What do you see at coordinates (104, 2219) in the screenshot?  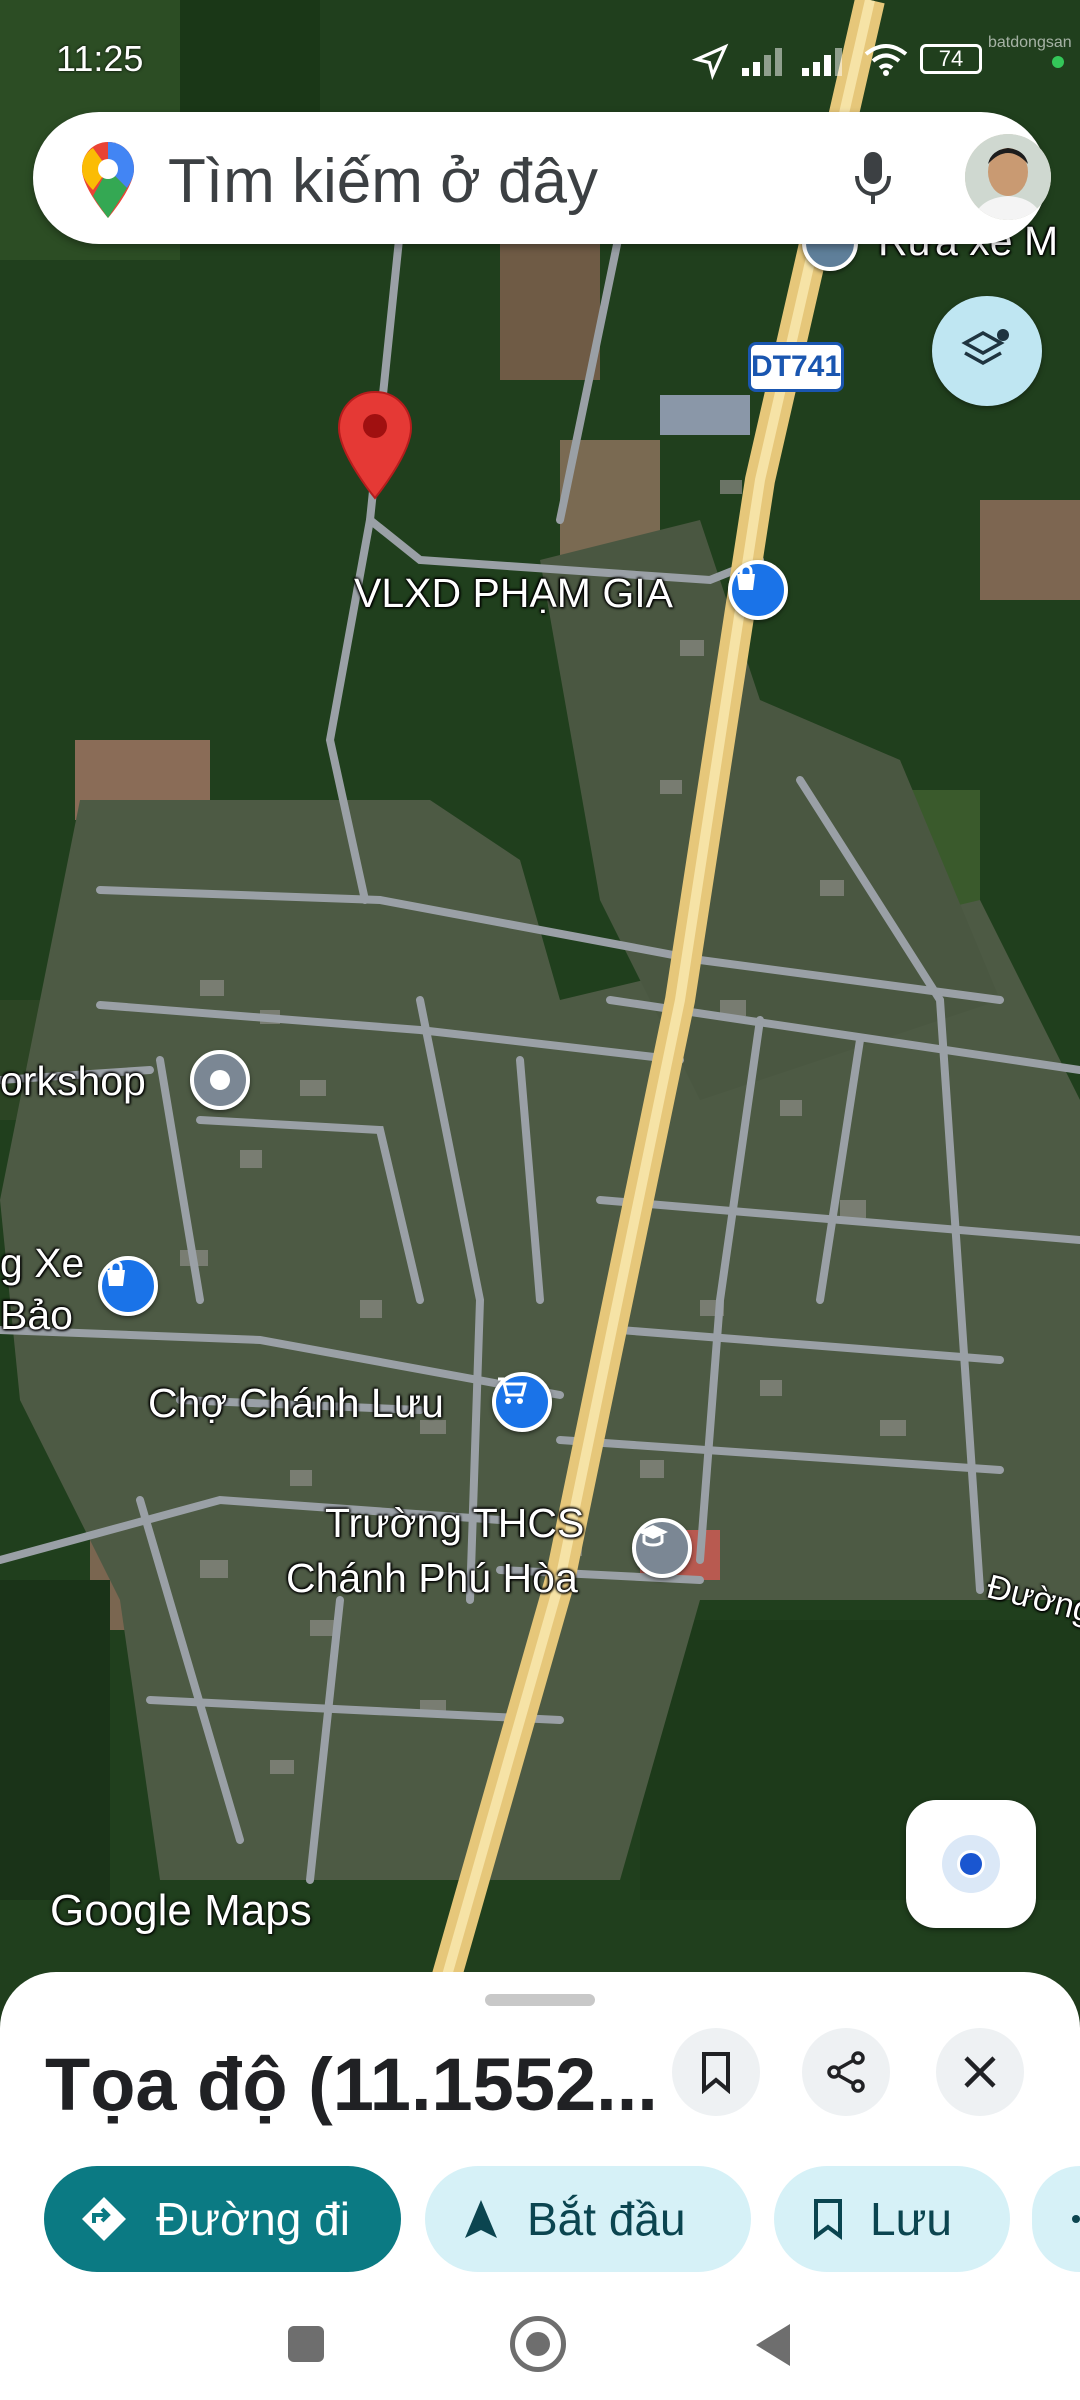 I see `directions-icon` at bounding box center [104, 2219].